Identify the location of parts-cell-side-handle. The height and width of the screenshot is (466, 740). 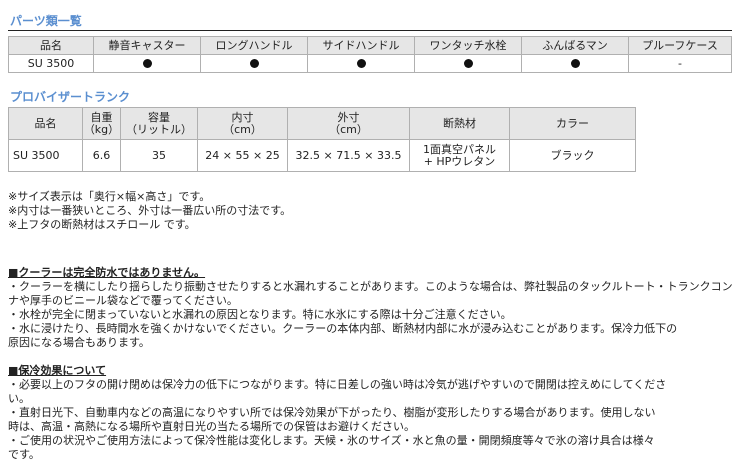
(361, 63).